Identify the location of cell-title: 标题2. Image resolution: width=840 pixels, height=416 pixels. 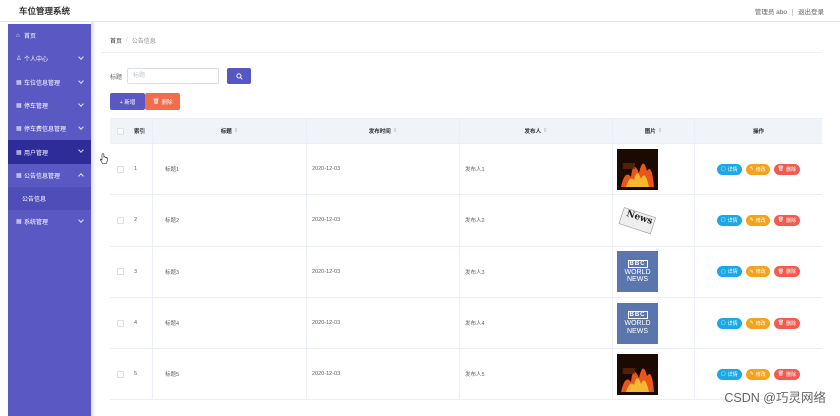
(229, 220).